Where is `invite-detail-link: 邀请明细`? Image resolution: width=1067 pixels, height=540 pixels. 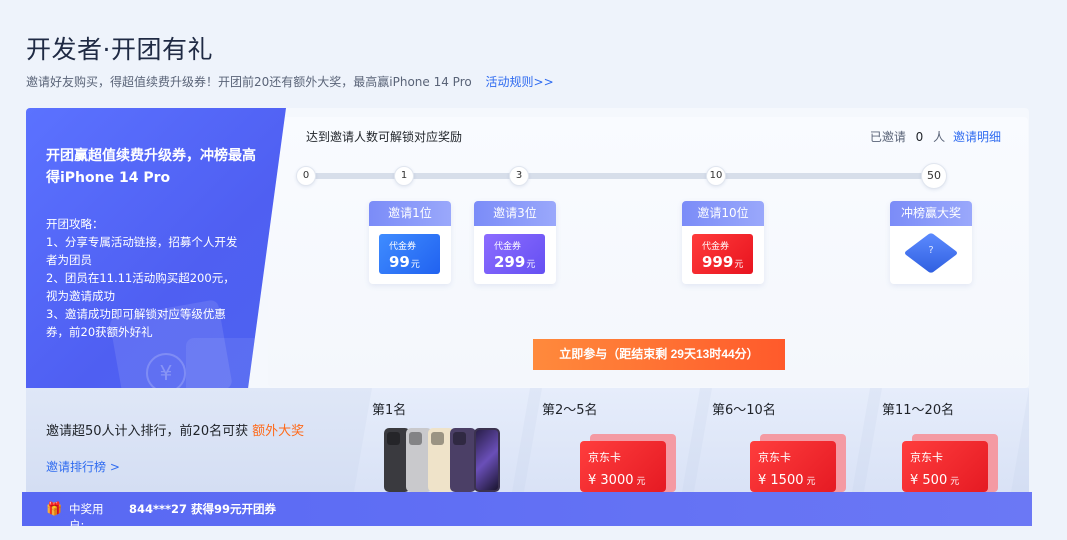
invite-detail-link: 邀请明细 is located at coordinates (977, 137).